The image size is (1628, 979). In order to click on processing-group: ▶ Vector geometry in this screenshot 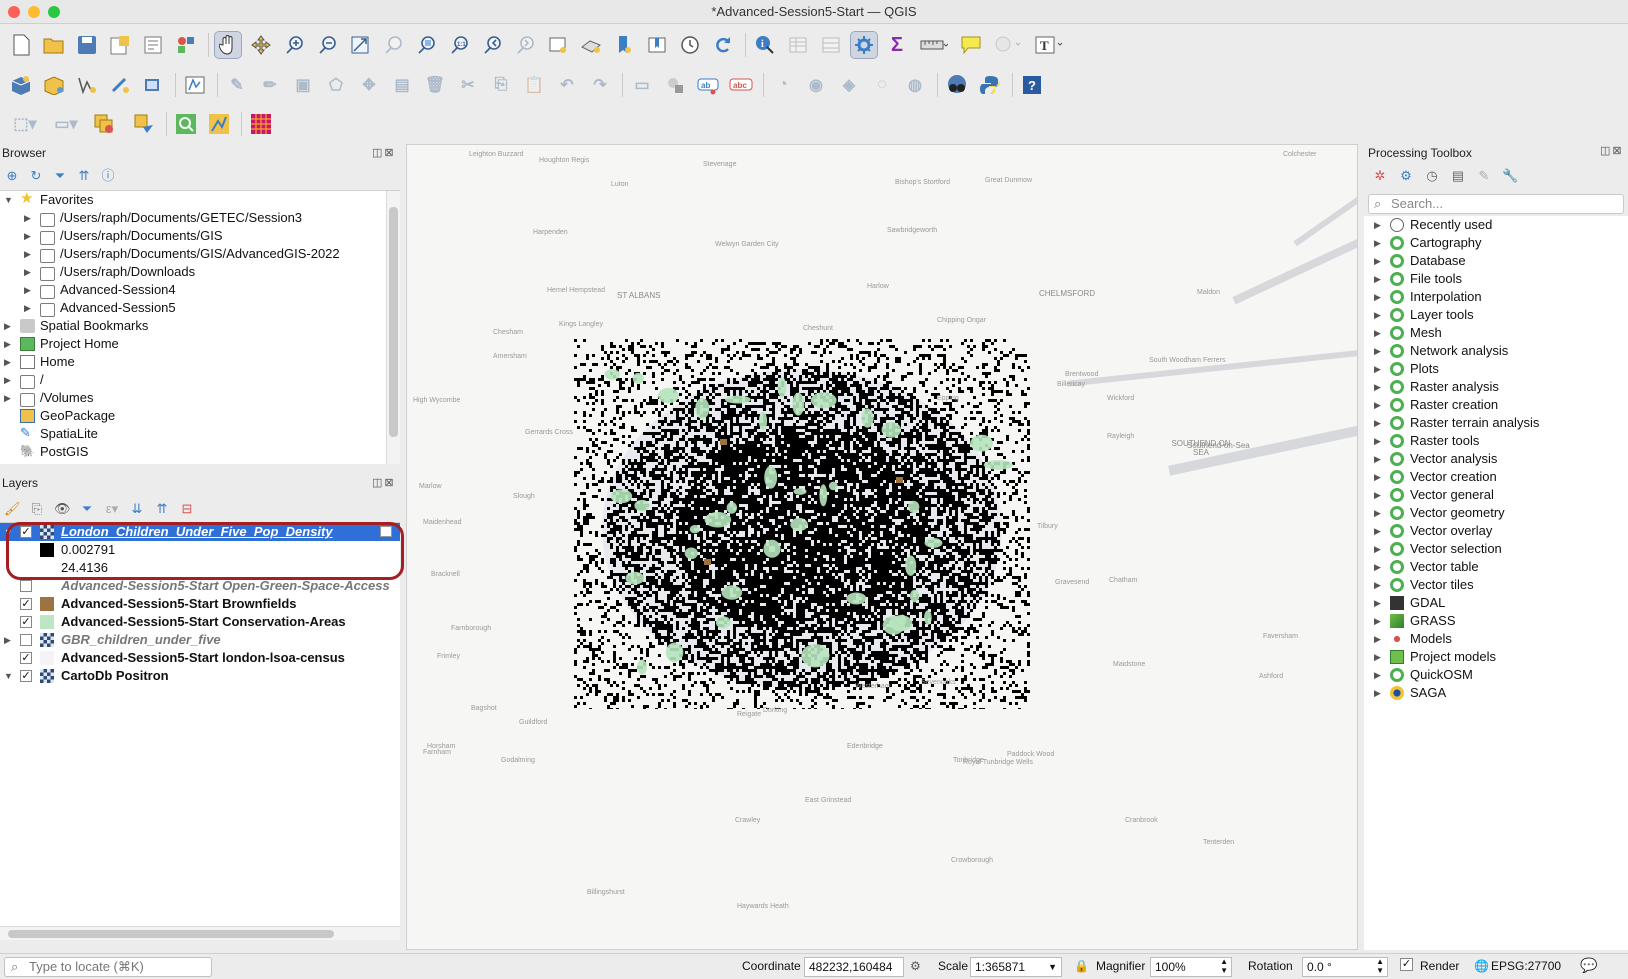, I will do `click(1496, 513)`.